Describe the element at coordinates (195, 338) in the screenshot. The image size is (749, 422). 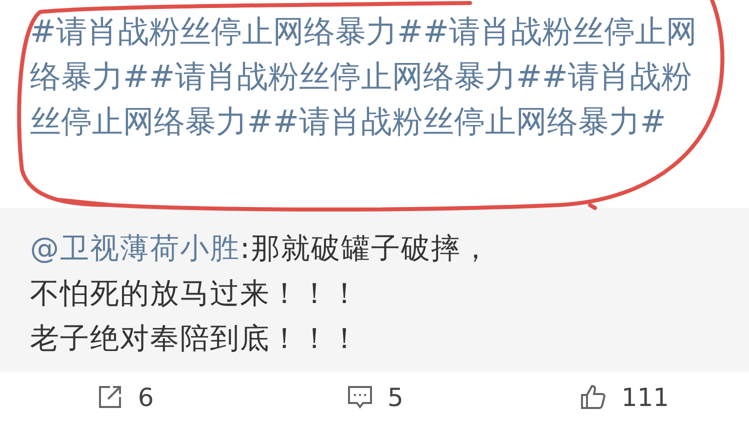
I see `quoted-text: 老子绝对奉陪到底！！！` at that location.